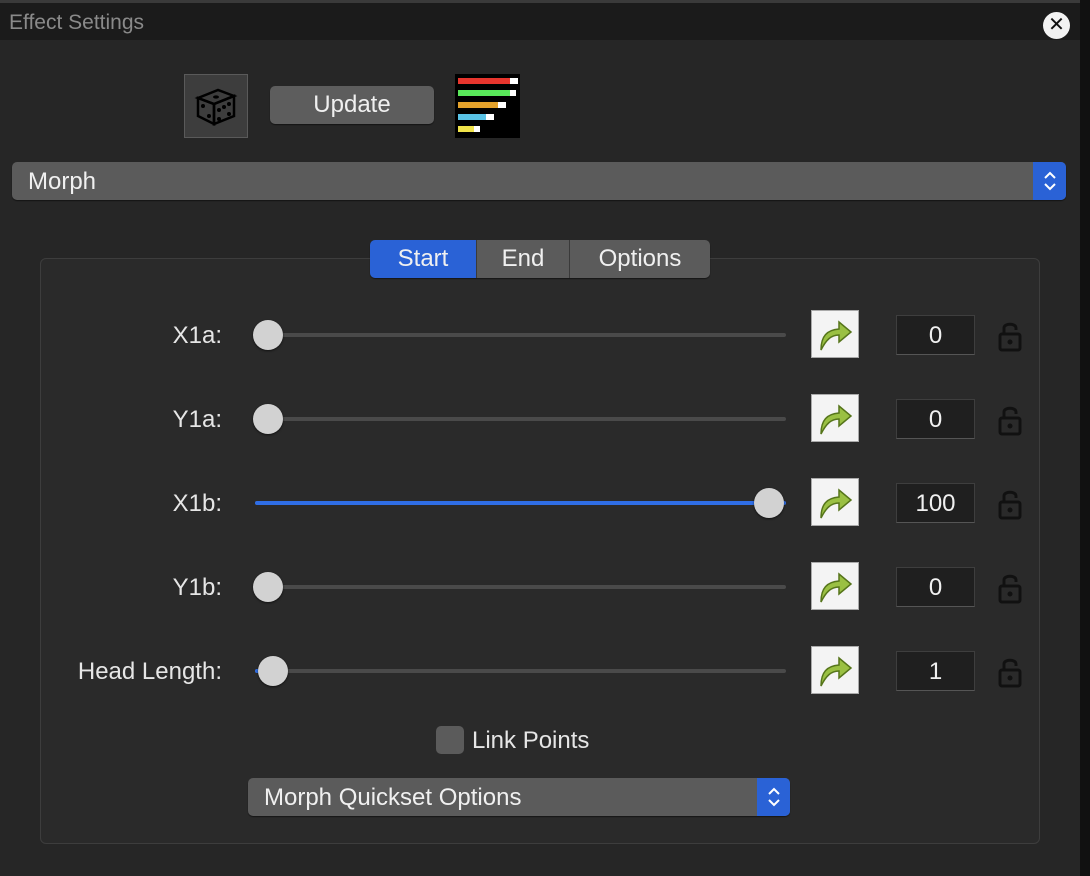  I want to click on param-row-y1a: Y1a: 0, so click(545, 419).